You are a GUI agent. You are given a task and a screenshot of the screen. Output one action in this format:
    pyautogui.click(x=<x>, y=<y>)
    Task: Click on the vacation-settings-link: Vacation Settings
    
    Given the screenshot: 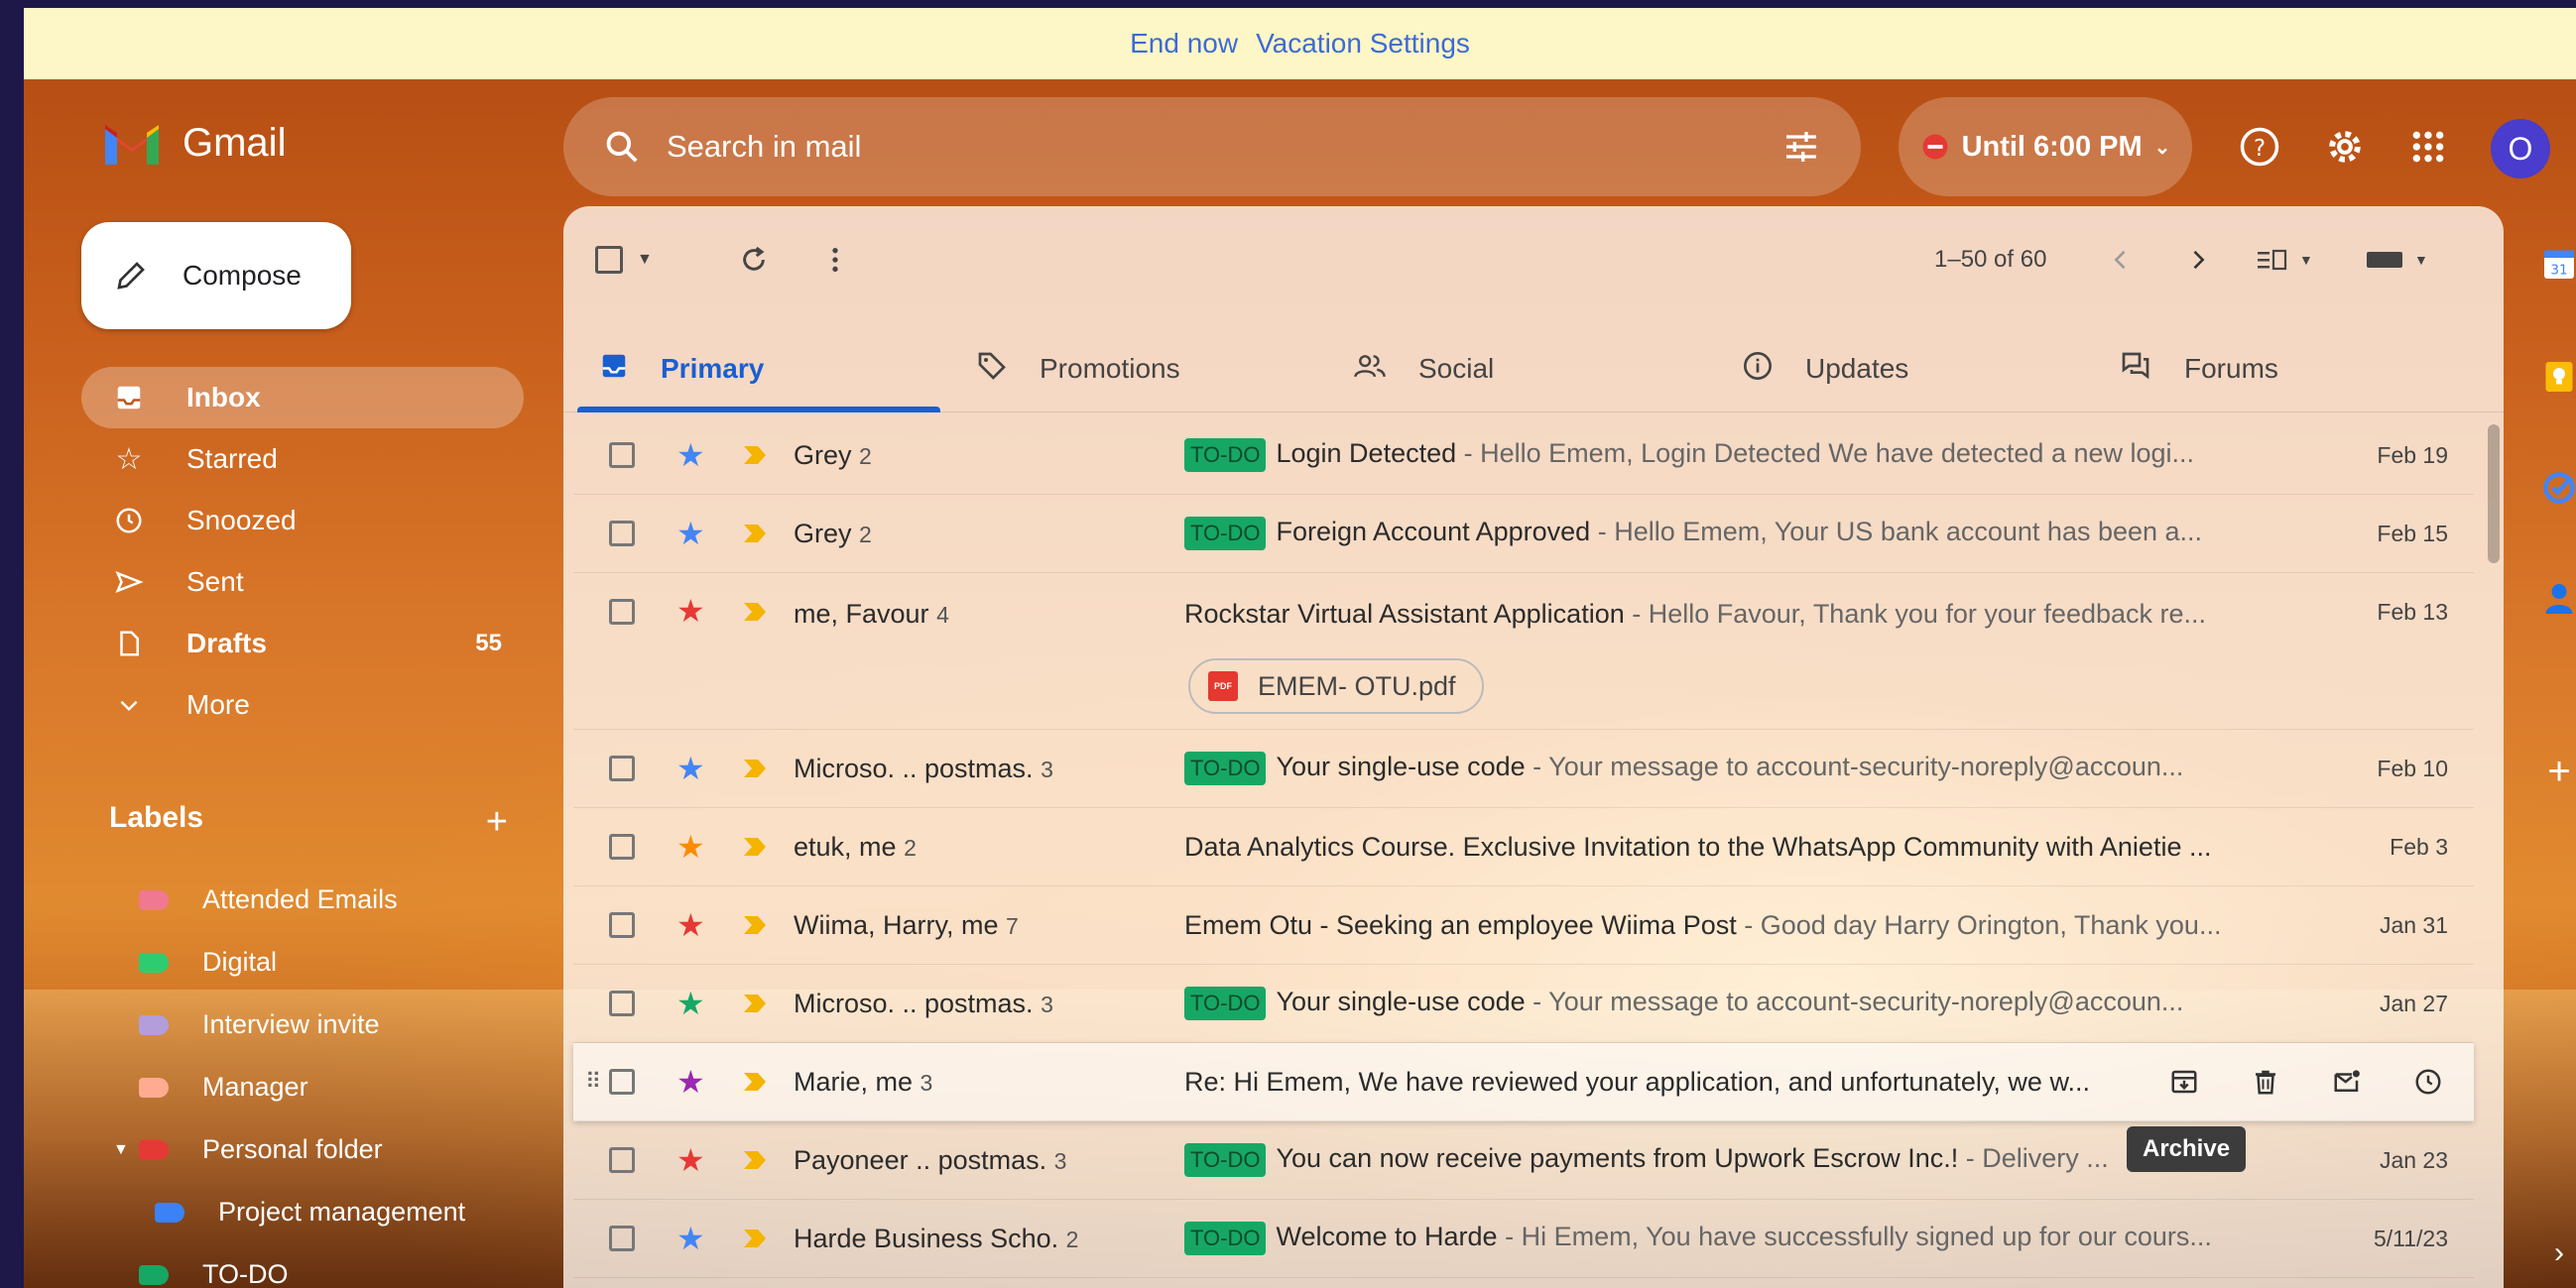 What is the action you would take?
    pyautogui.click(x=1363, y=43)
    